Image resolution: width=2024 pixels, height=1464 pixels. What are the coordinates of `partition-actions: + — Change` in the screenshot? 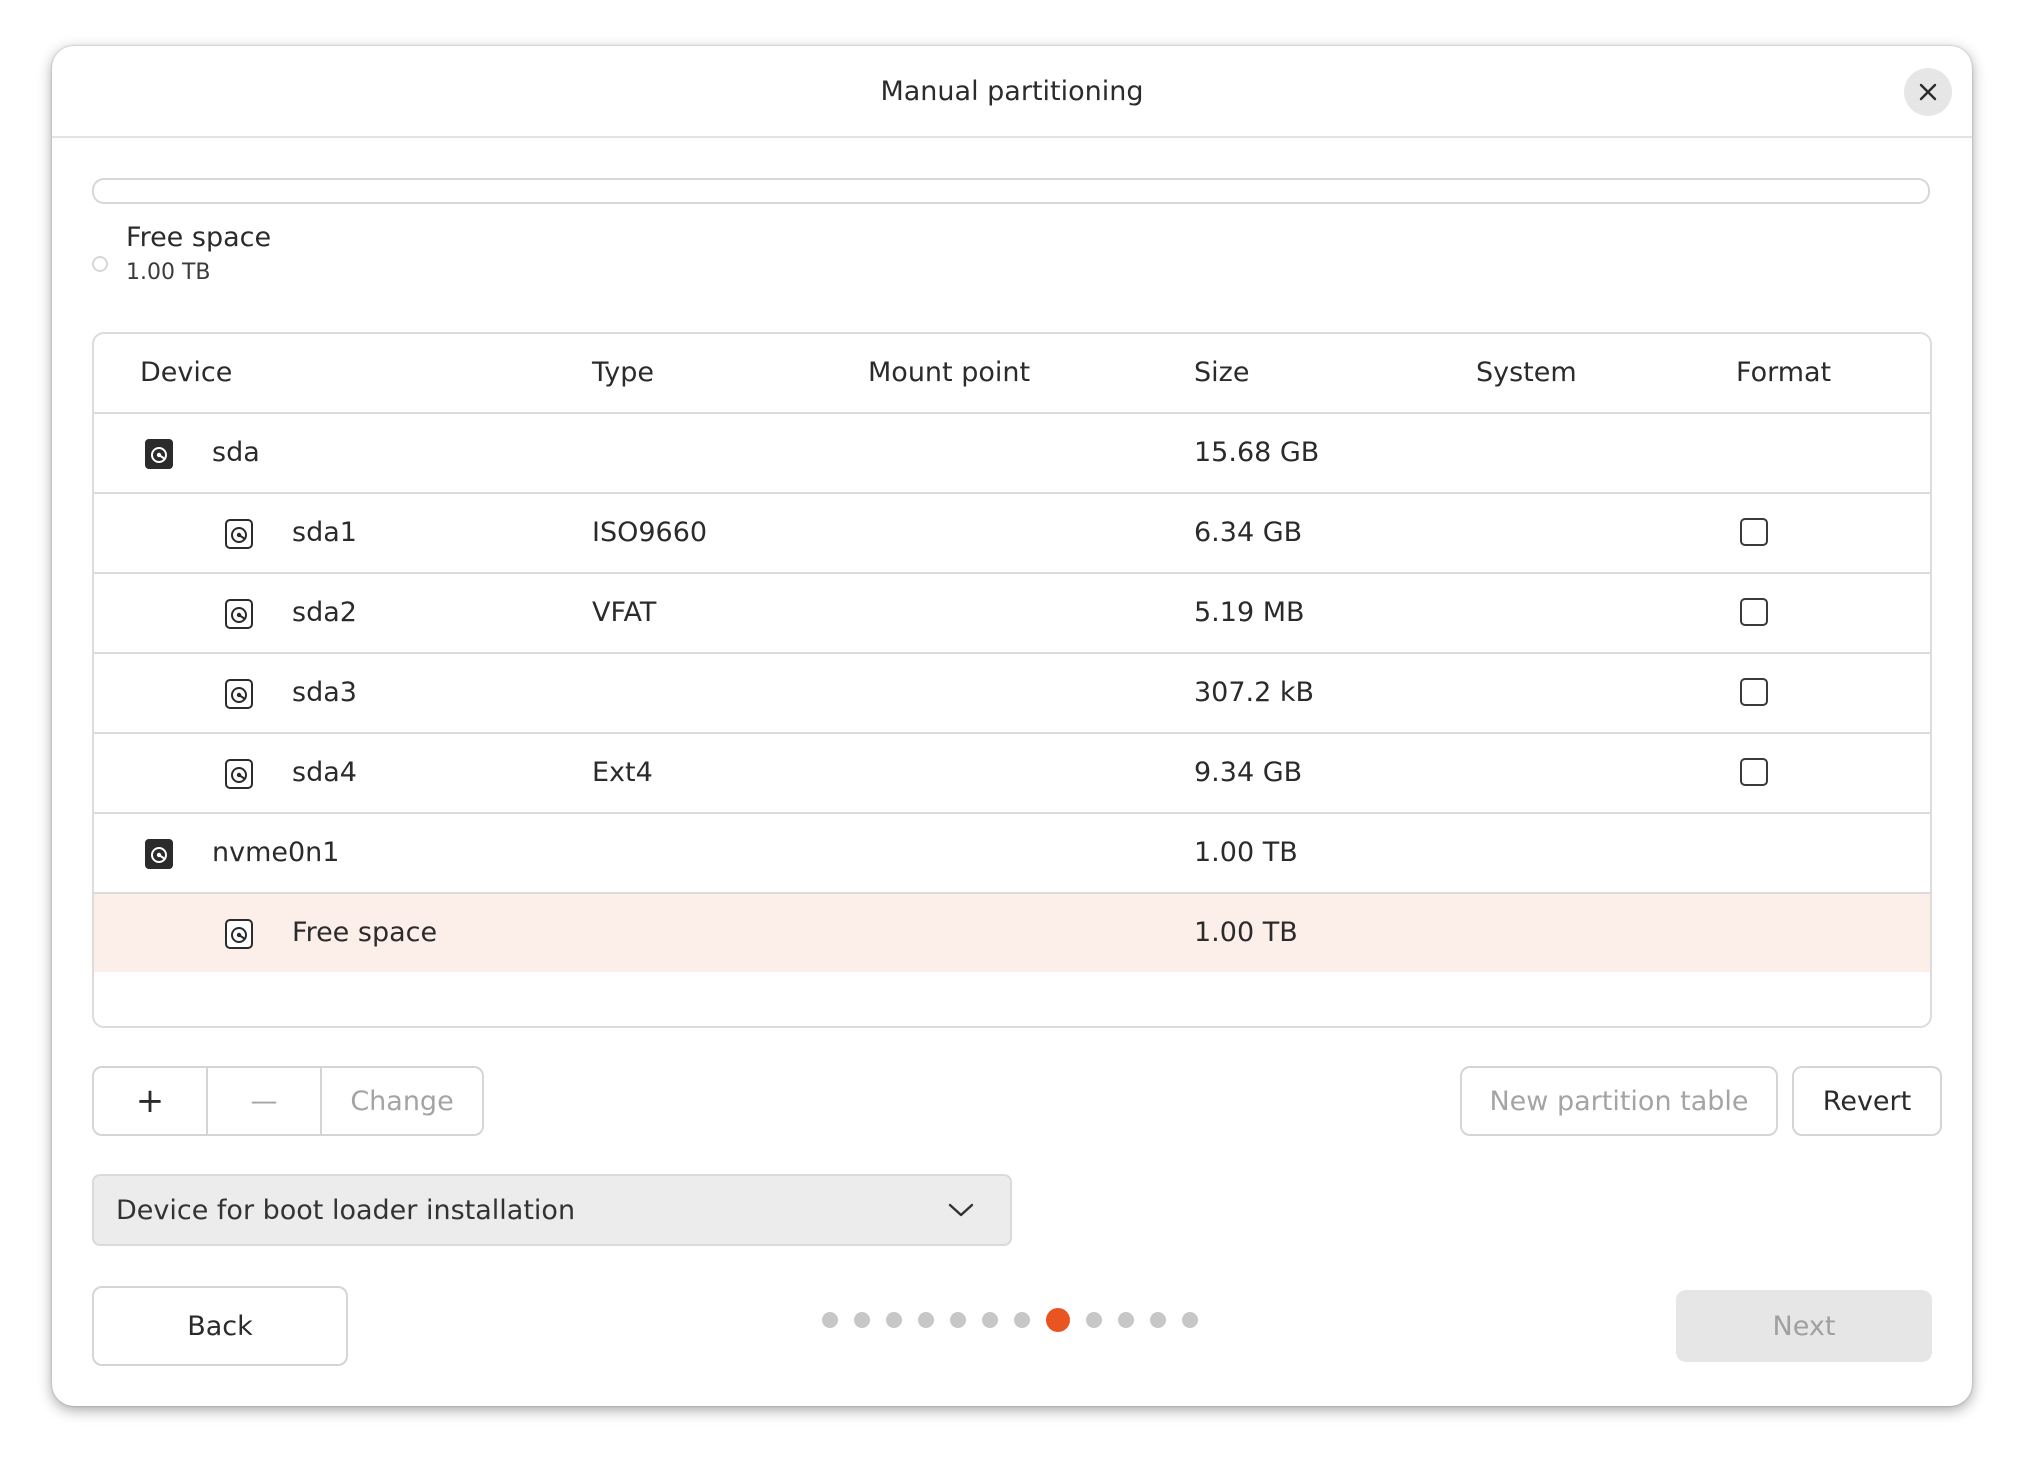 It's located at (288, 1101).